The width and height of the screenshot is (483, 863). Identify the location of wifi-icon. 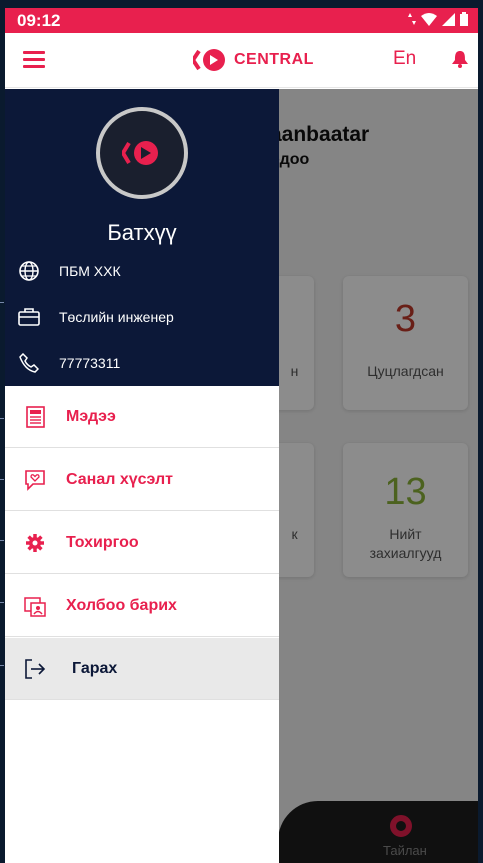
(429, 19).